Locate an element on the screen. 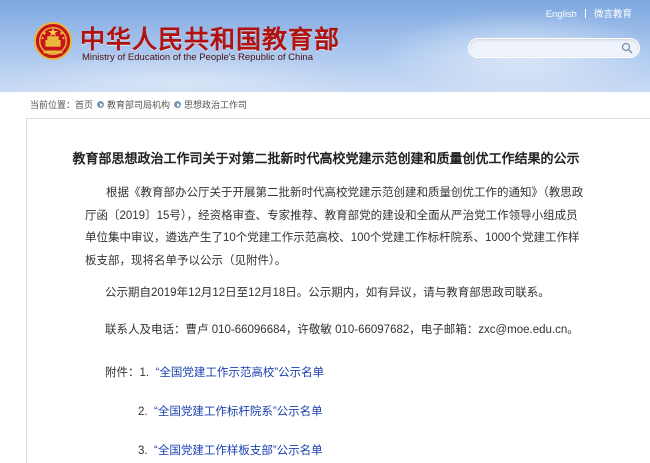 This screenshot has width=650, height=463. attachment-number: 2. is located at coordinates (143, 412).